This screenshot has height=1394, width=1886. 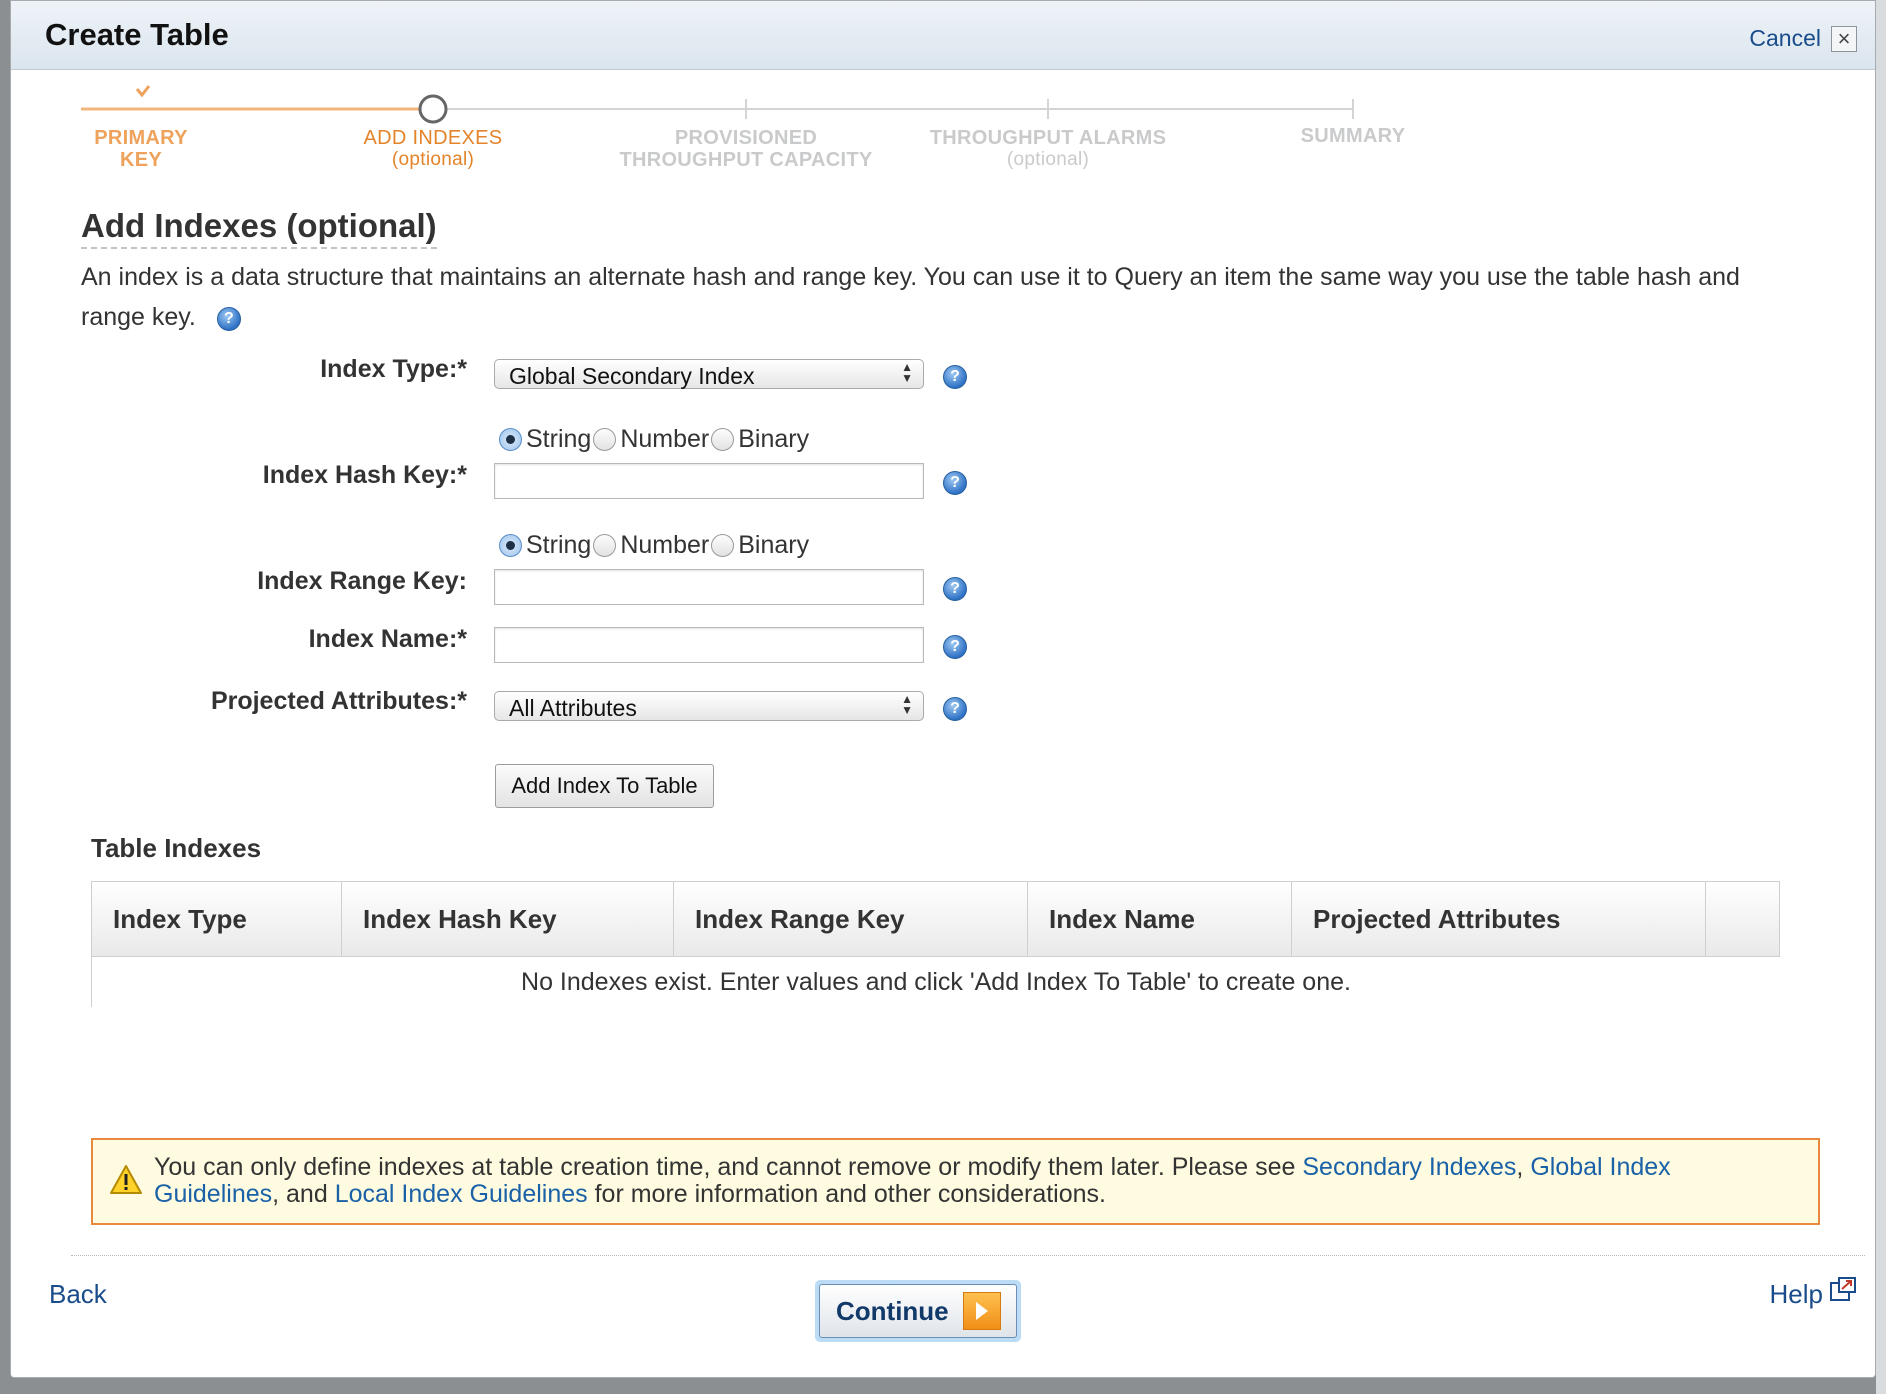 I want to click on secondary-indexes-link: Secondary Indexes, so click(x=1409, y=1167).